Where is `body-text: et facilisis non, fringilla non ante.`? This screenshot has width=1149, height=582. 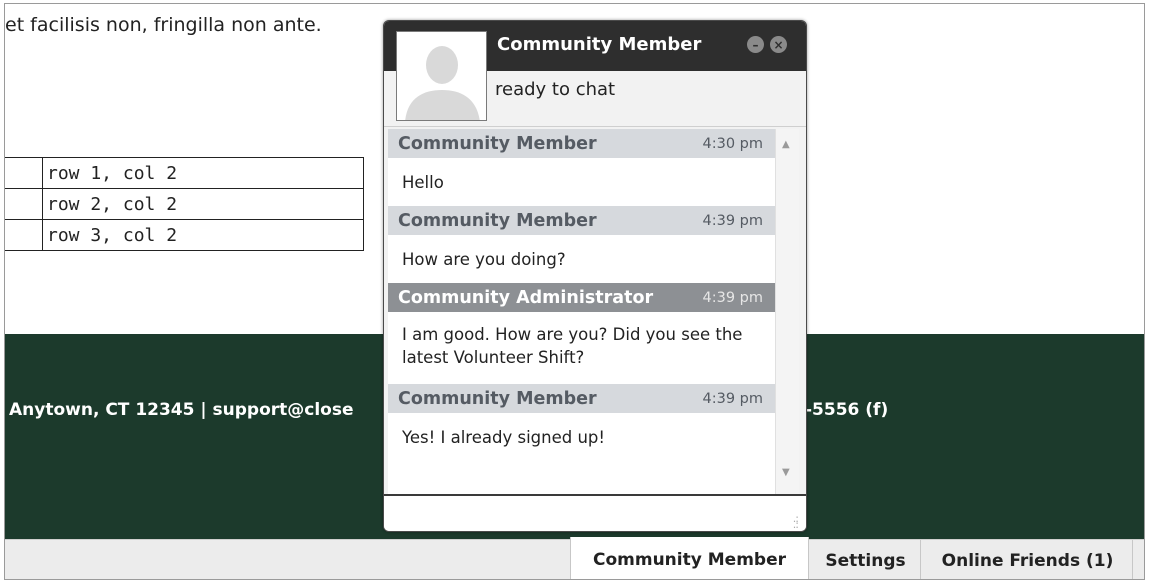 body-text: et facilisis non, fringilla non ante. is located at coordinates (163, 25).